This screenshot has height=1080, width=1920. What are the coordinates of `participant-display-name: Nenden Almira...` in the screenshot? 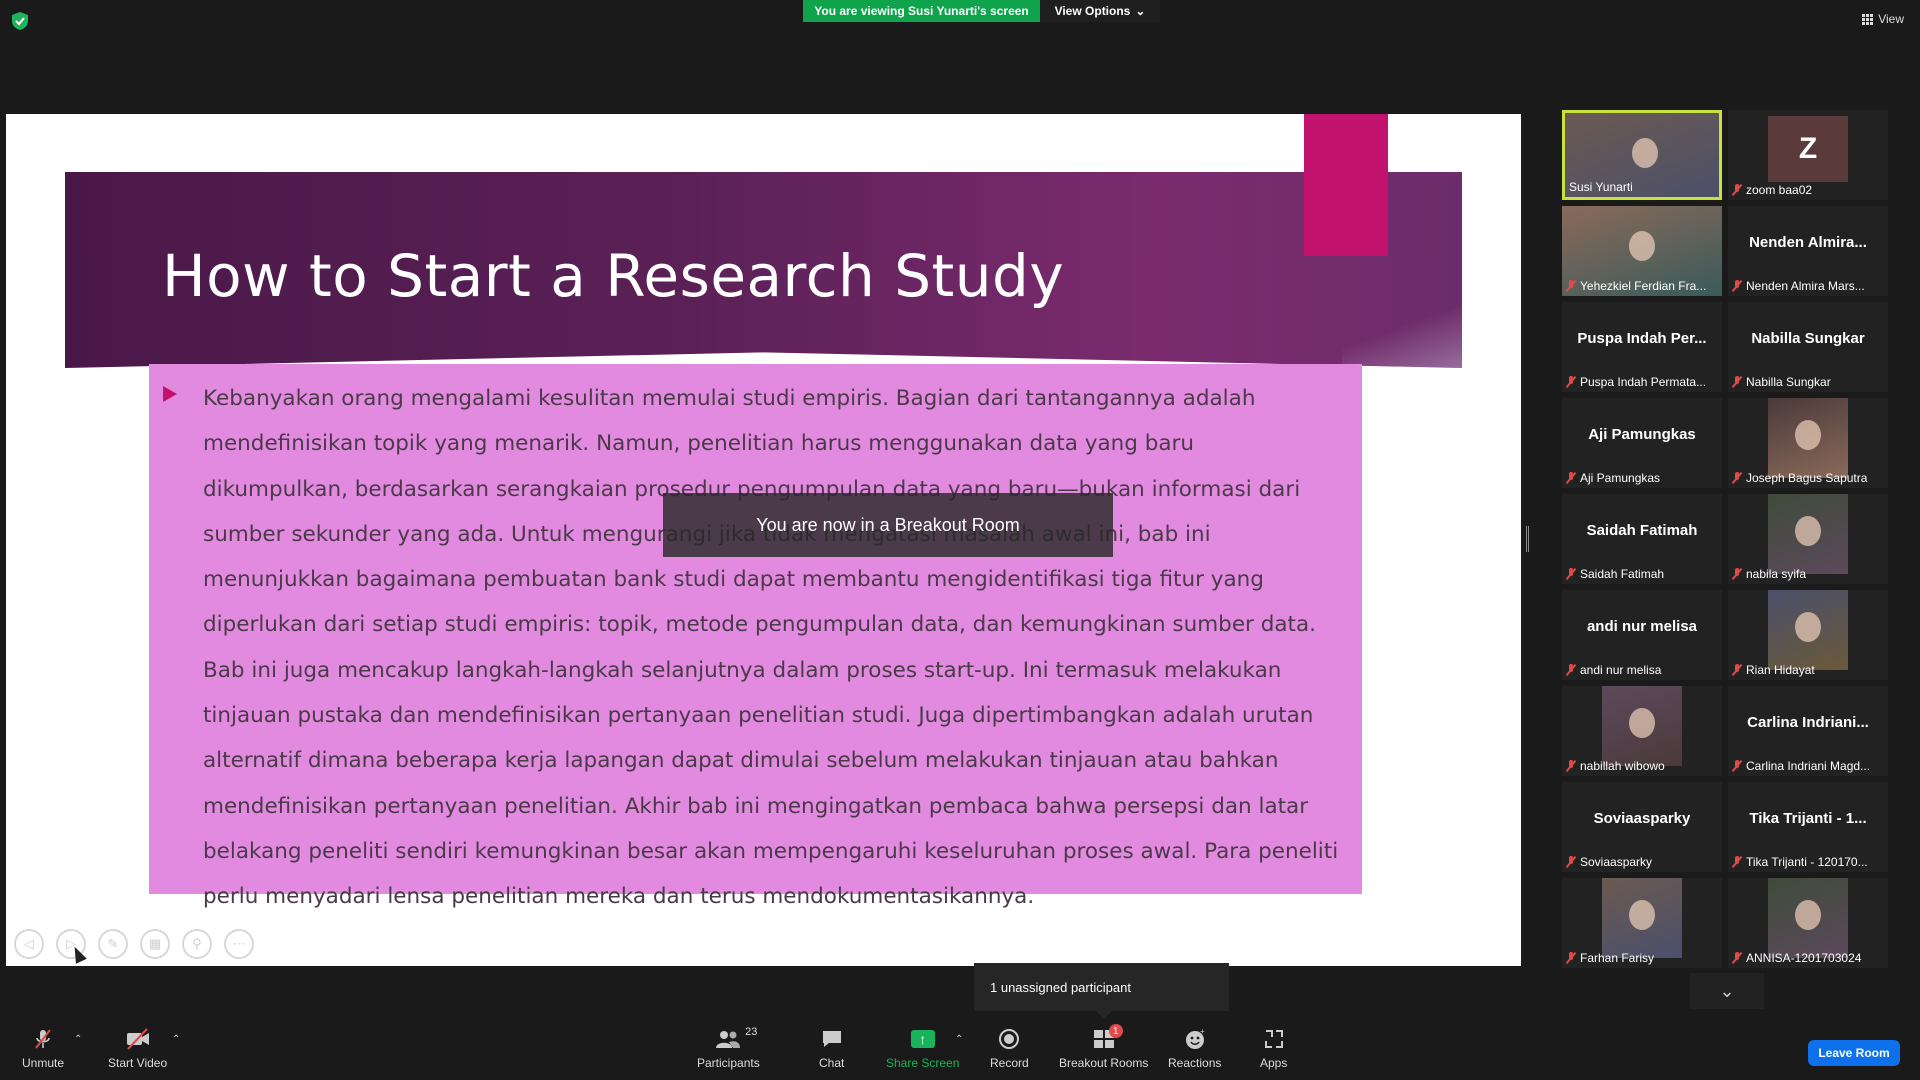 It's located at (1808, 242).